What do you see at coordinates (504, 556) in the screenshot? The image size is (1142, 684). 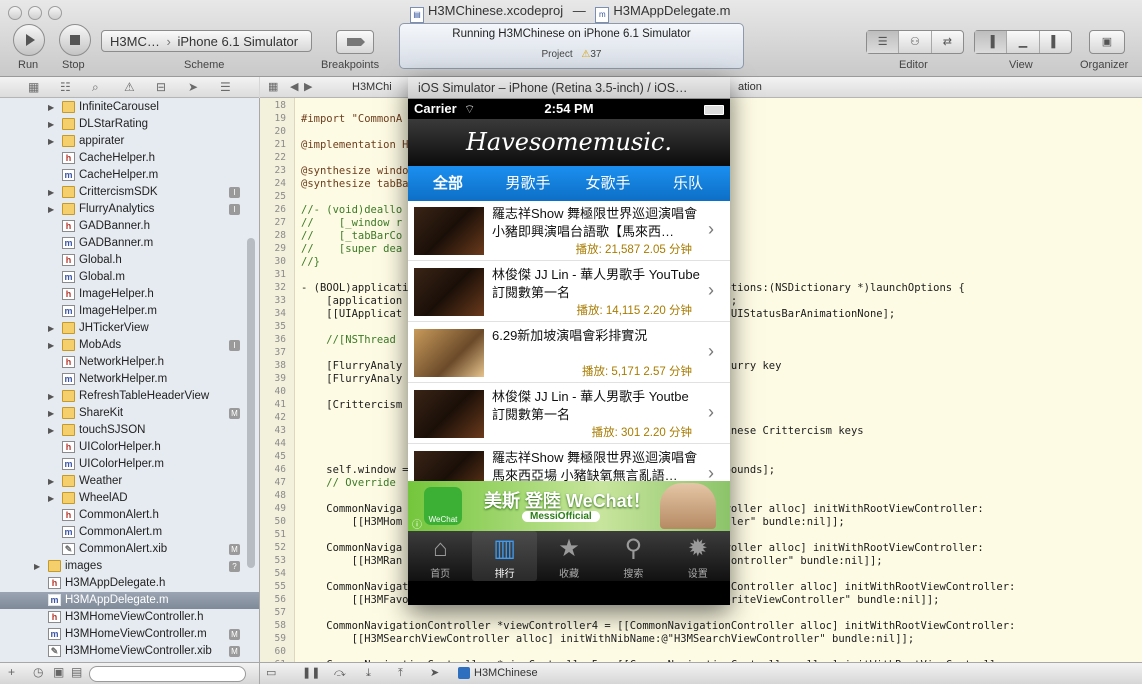 I see `tab-ranking: ▥ 排行` at bounding box center [504, 556].